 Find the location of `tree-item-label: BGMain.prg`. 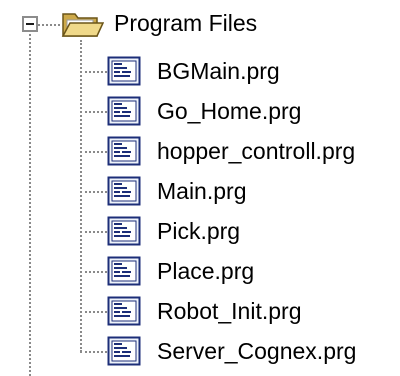

tree-item-label: BGMain.prg is located at coordinates (218, 71).